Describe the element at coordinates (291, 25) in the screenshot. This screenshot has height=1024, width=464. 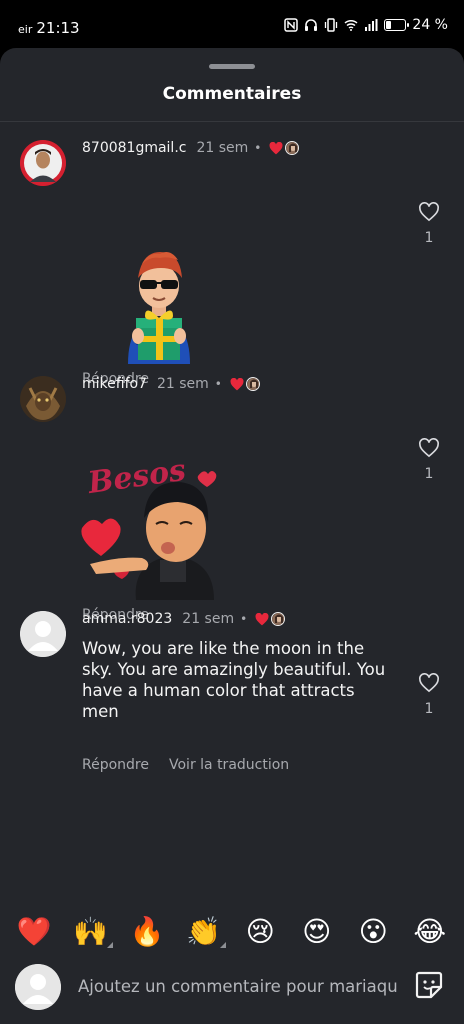
I see `nfc-icon` at that location.